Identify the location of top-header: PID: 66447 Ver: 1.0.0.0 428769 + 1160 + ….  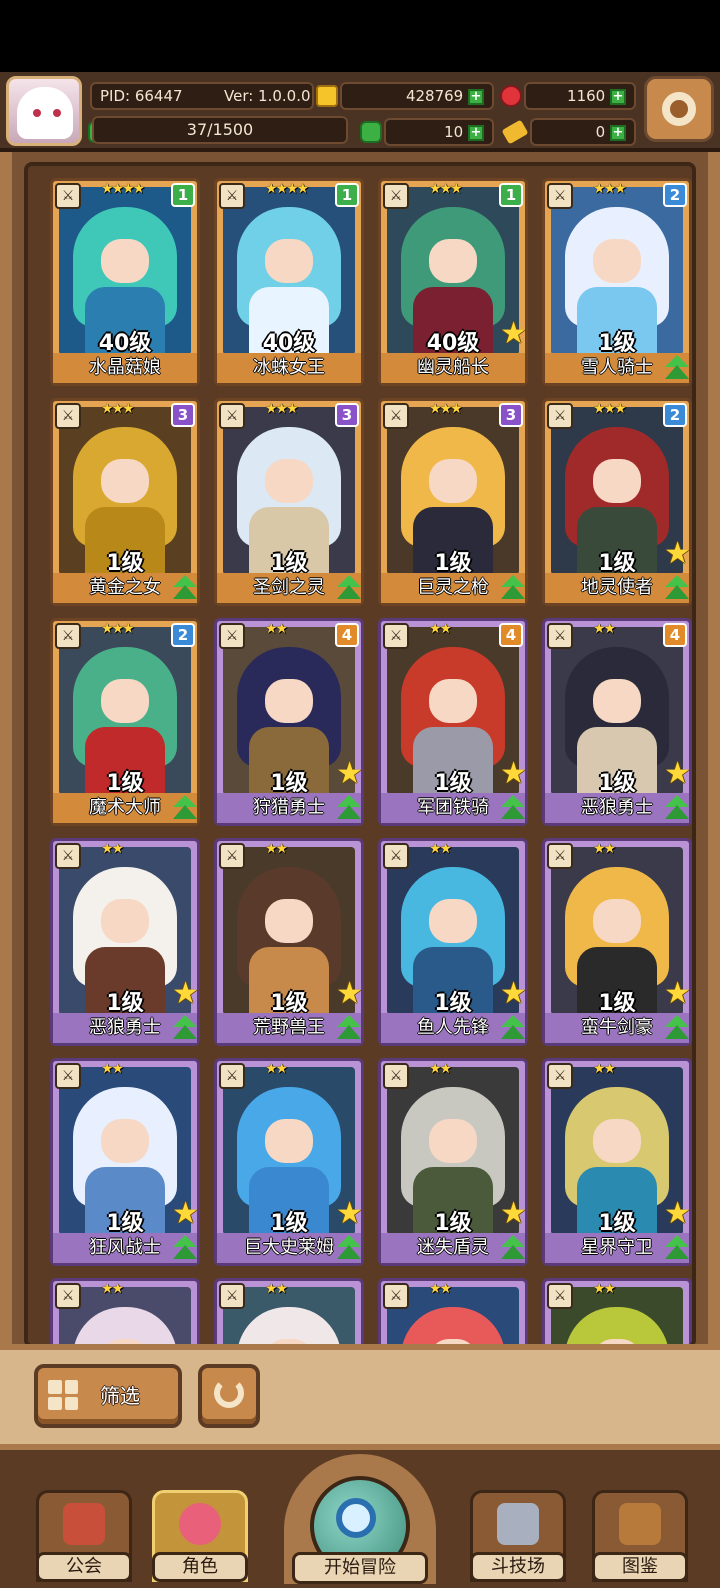
(360, 112).